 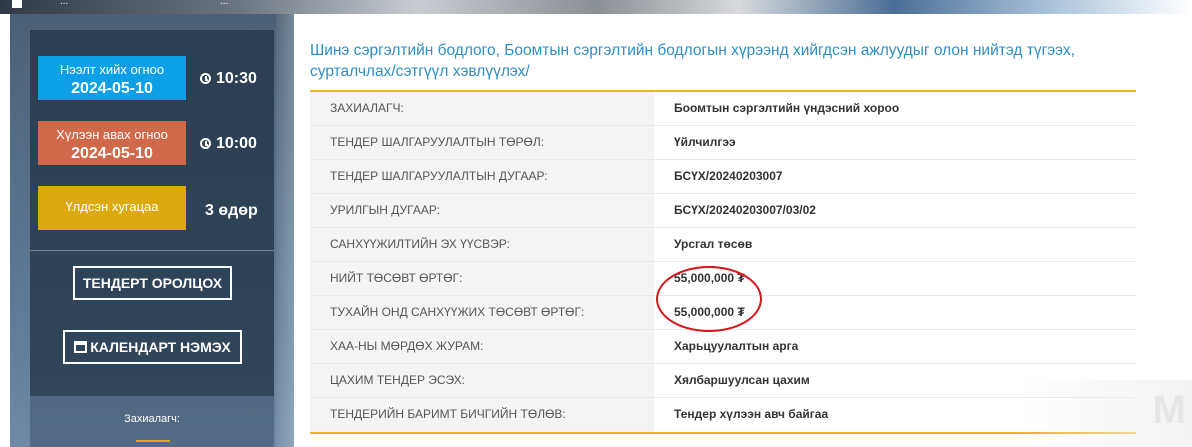 I want to click on table-row: ХАА-НЫ МӨРДӨХ ЖУРАМ: Харьцуулалтын арга, so click(x=723, y=347).